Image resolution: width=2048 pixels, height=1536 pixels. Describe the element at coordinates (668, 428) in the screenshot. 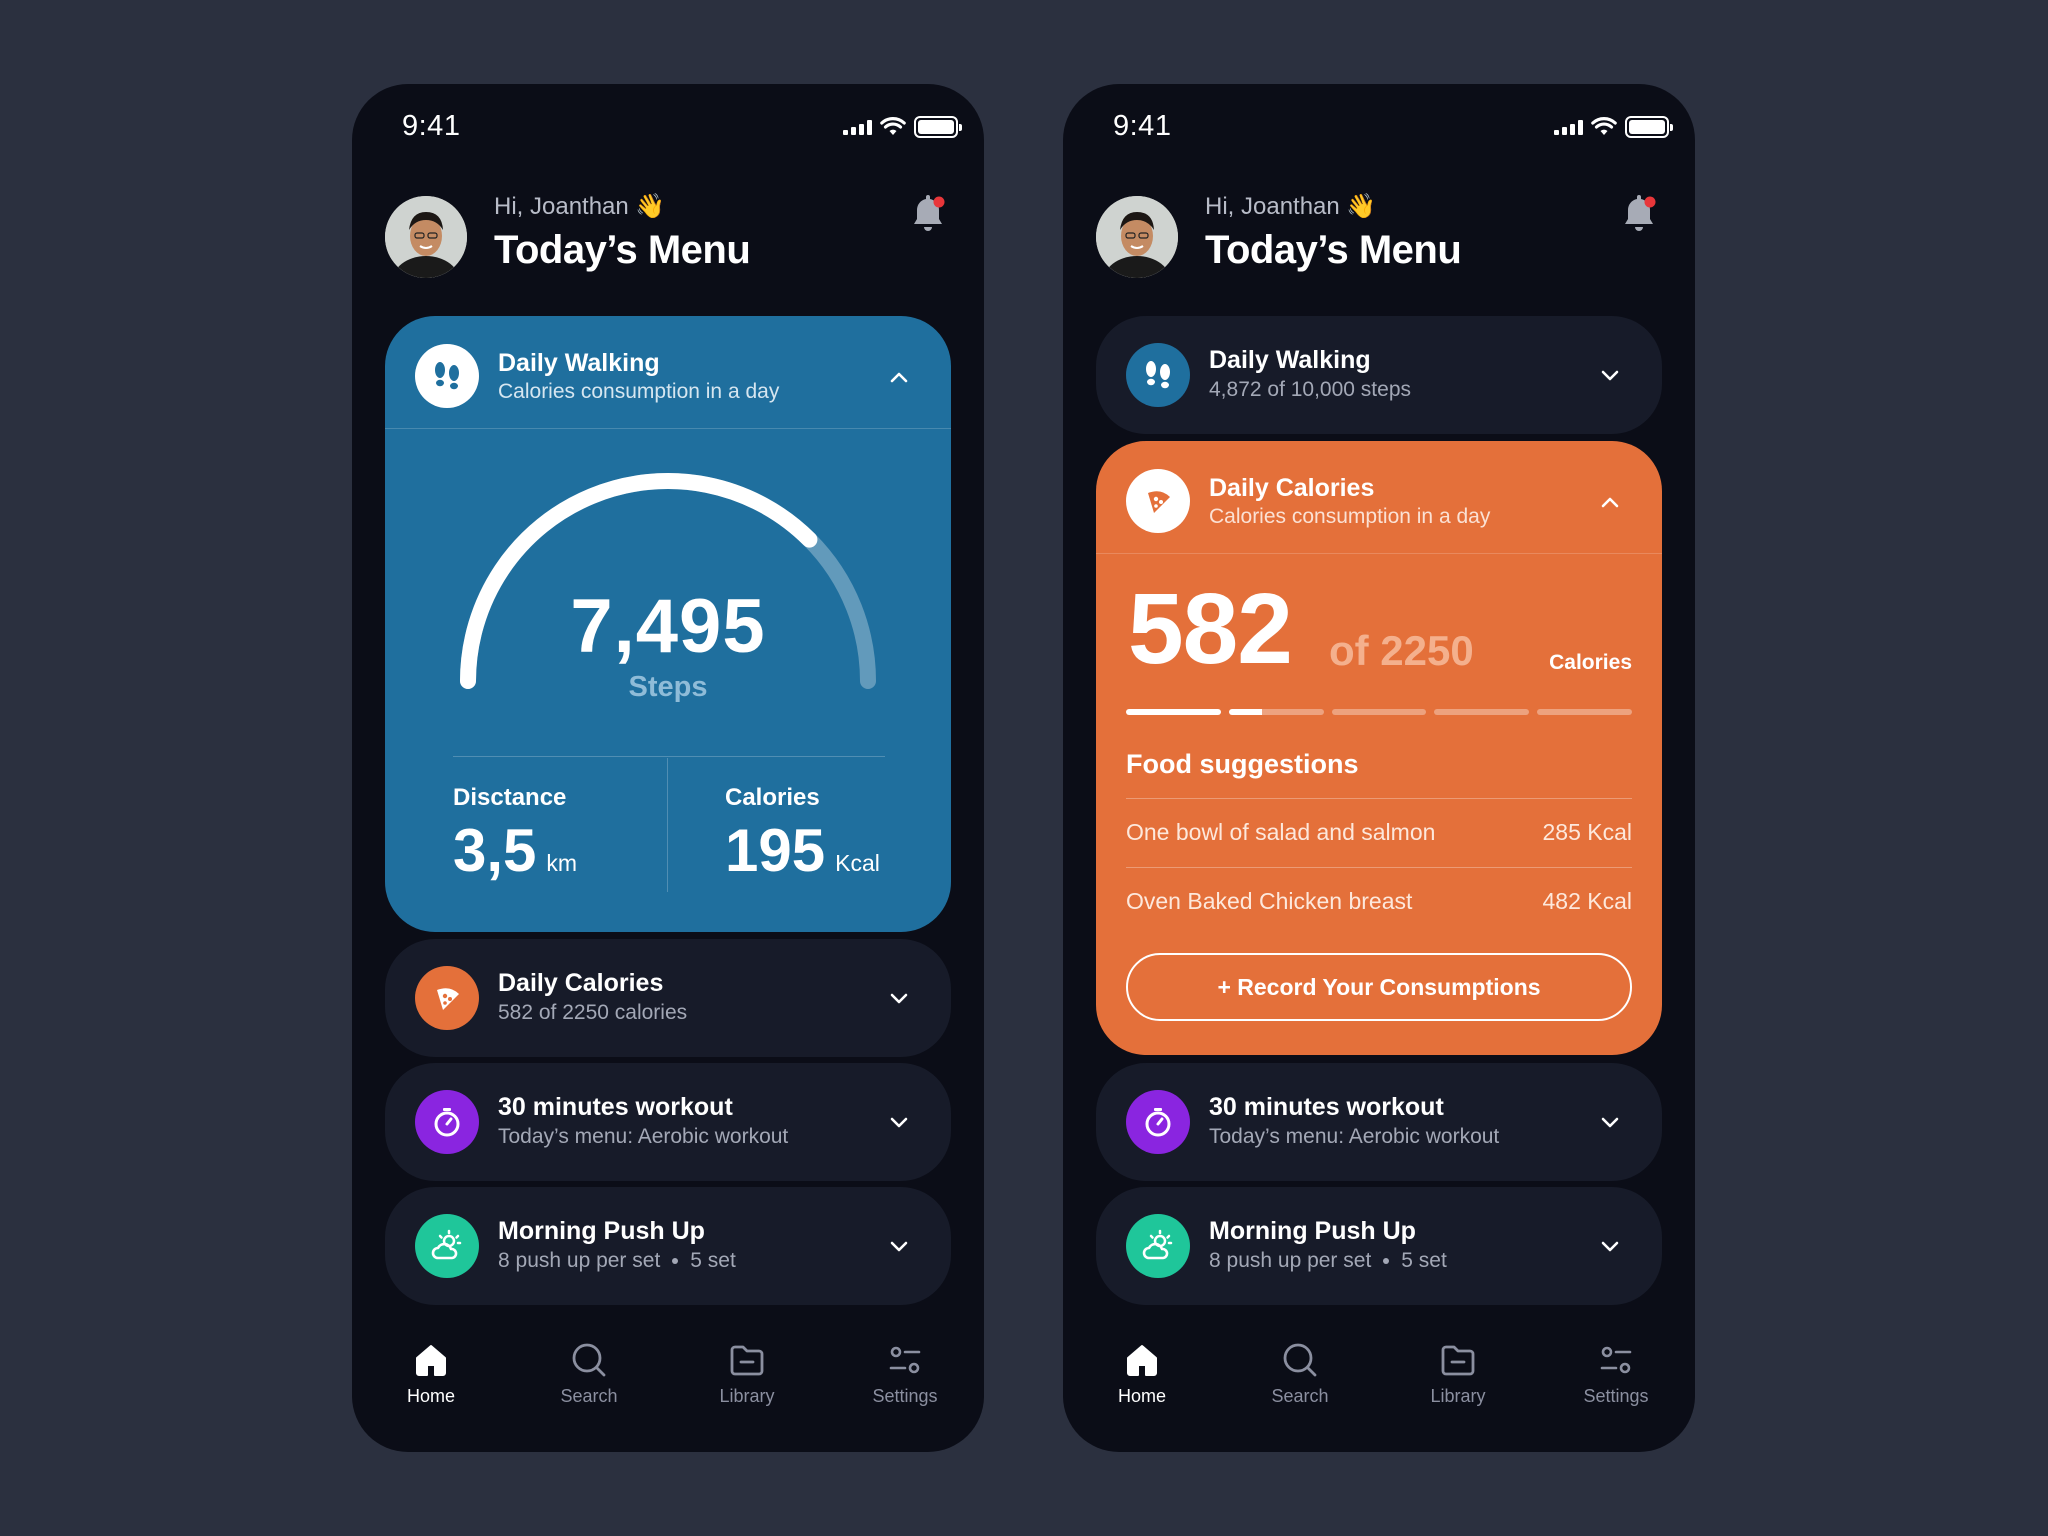

I see `card-divider` at that location.